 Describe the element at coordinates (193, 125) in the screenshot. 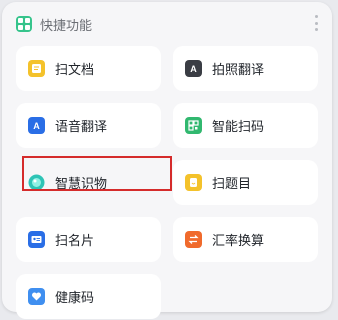

I see `qr-scan-icon` at that location.